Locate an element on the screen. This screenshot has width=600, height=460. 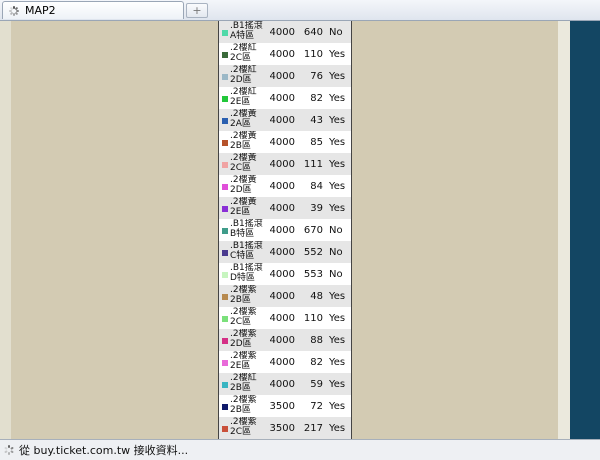
table-row: .B1搖滾 C特區 4000 552 No is located at coordinates (285, 252).